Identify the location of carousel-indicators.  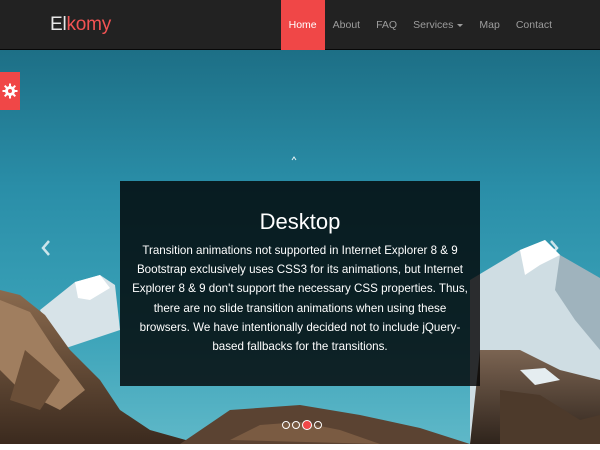
(302, 425).